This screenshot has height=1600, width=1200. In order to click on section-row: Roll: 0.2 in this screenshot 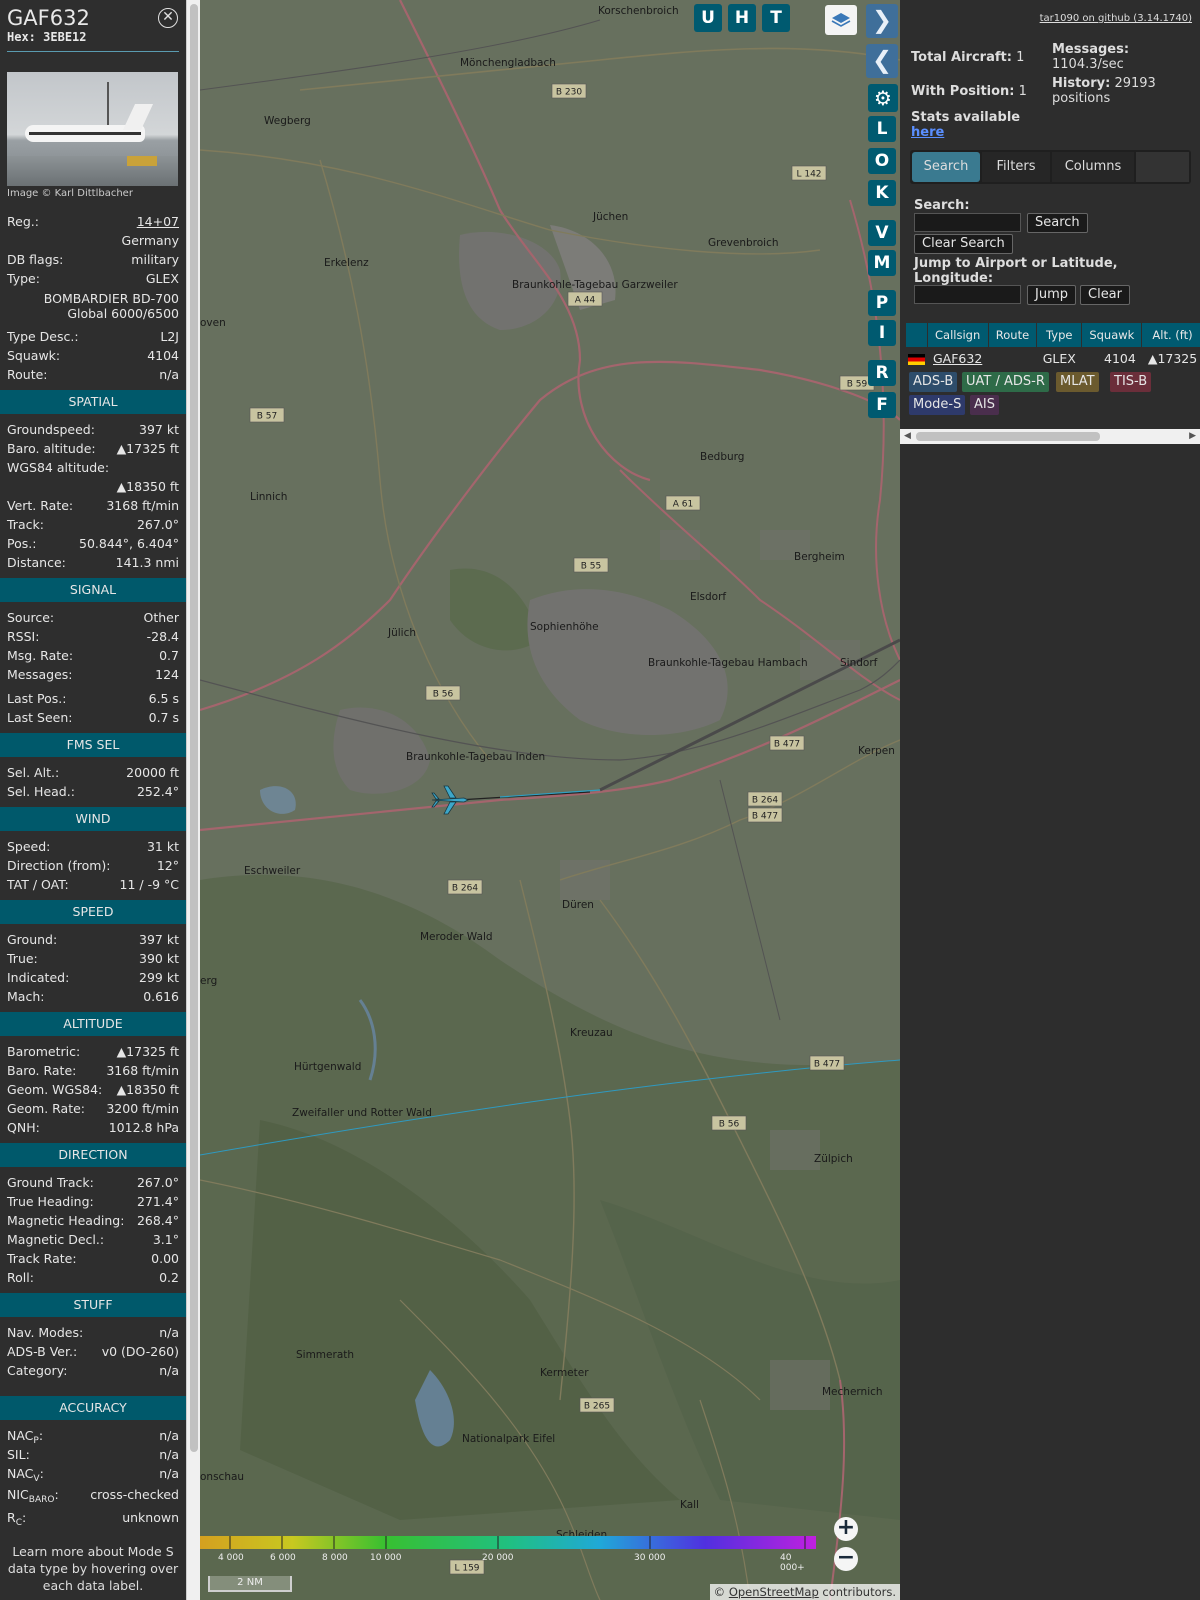, I will do `click(93, 1277)`.